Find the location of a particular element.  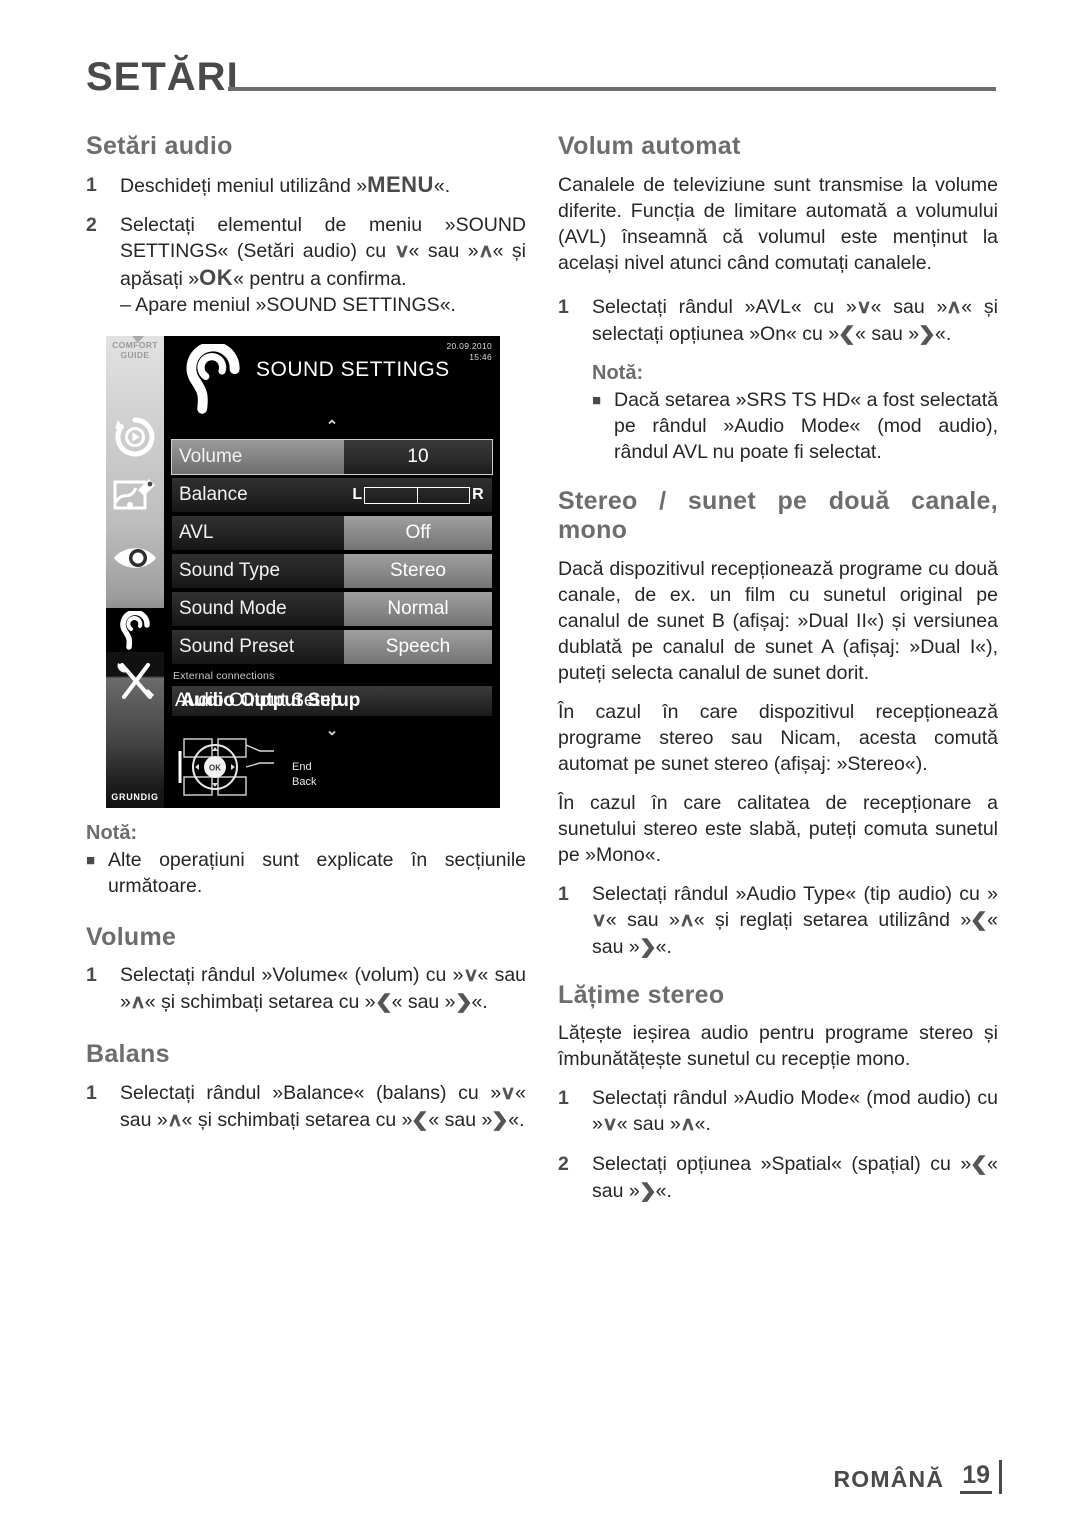

menu-row-balance: Balance L R is located at coordinates (332, 495).